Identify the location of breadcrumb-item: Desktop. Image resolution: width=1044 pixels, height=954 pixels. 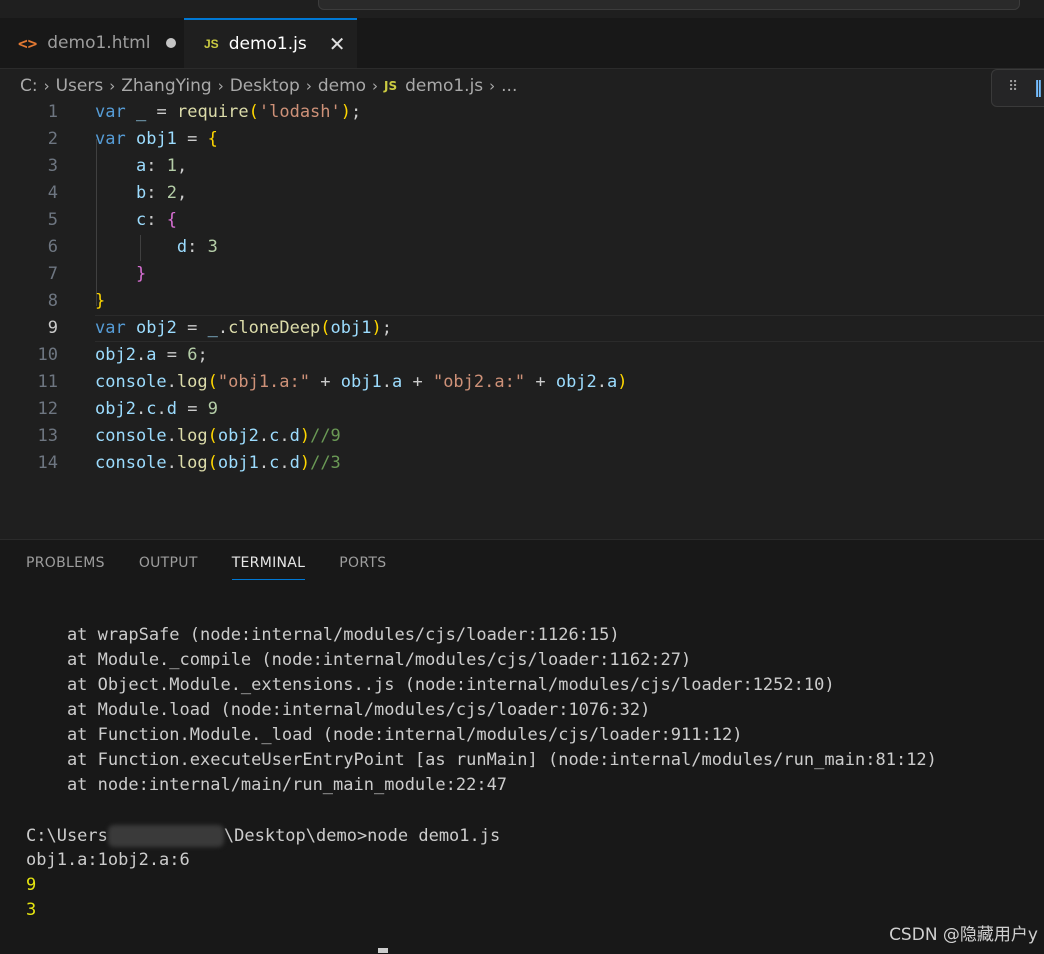
(265, 86).